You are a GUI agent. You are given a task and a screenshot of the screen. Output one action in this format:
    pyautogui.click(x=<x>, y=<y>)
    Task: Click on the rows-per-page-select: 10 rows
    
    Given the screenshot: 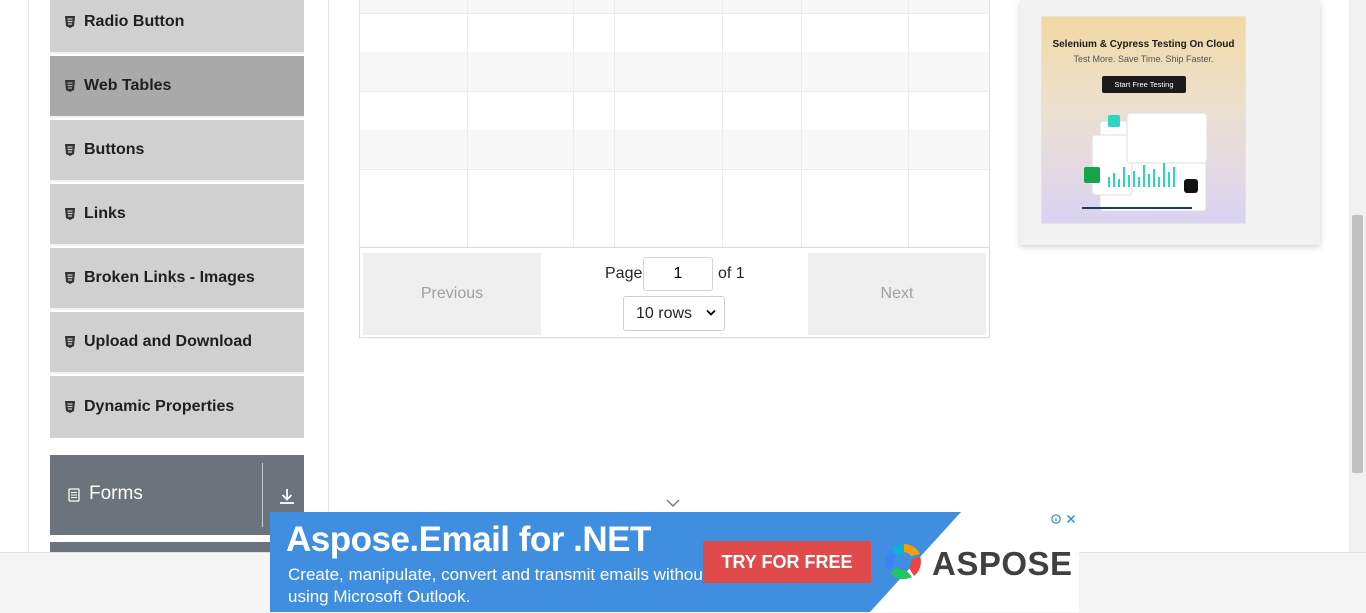 What is the action you would take?
    pyautogui.click(x=674, y=313)
    